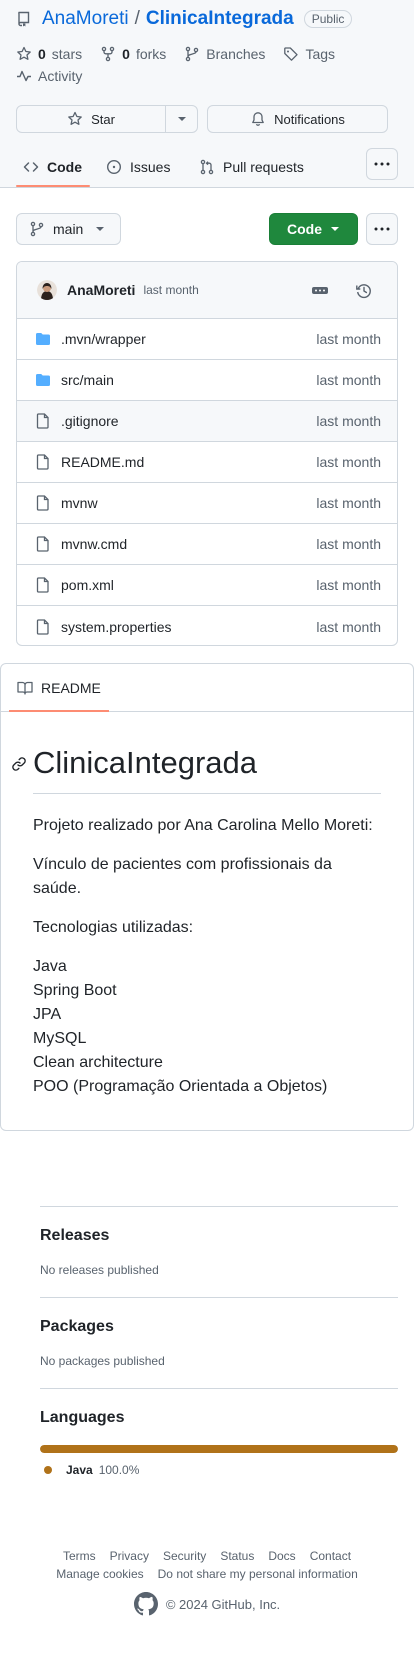 The width and height of the screenshot is (414, 1662). I want to click on list-item: JPA, so click(47, 1014).